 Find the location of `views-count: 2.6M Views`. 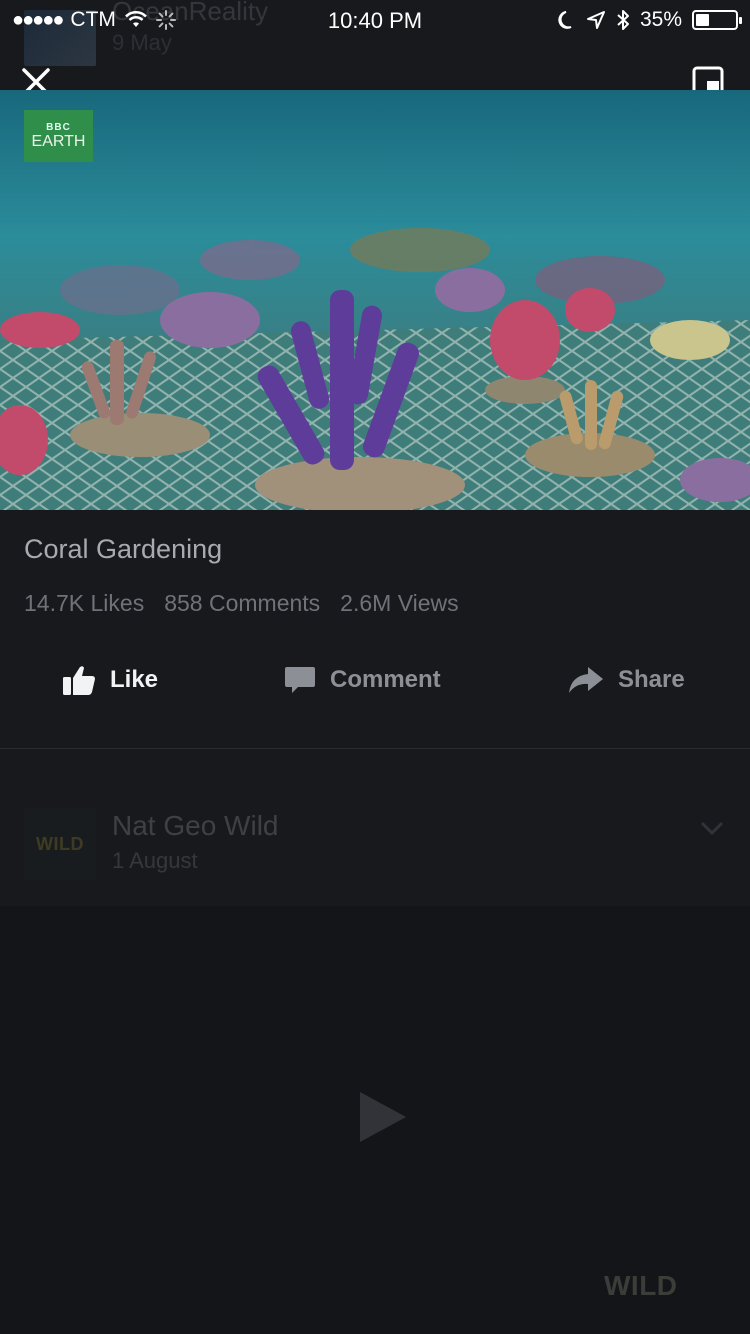

views-count: 2.6M Views is located at coordinates (399, 603).